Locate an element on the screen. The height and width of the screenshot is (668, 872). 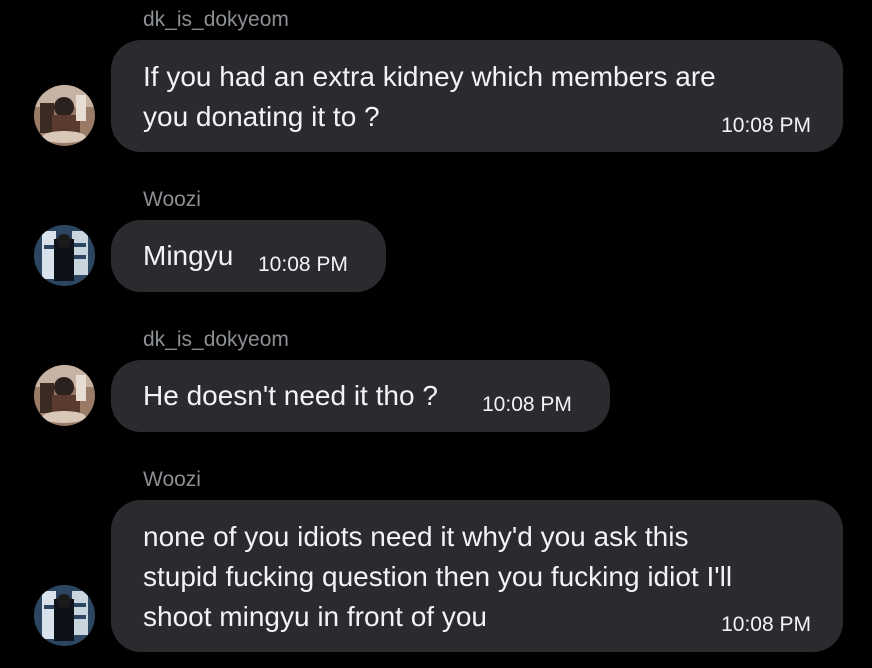
message-text-line: Mingyu is located at coordinates (188, 255).